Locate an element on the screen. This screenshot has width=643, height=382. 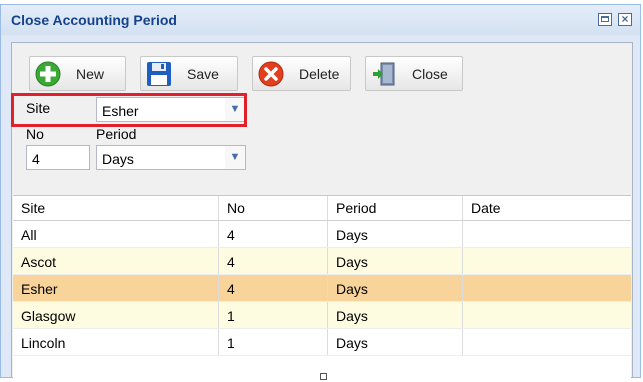
close-window-button: × is located at coordinates (625, 19).